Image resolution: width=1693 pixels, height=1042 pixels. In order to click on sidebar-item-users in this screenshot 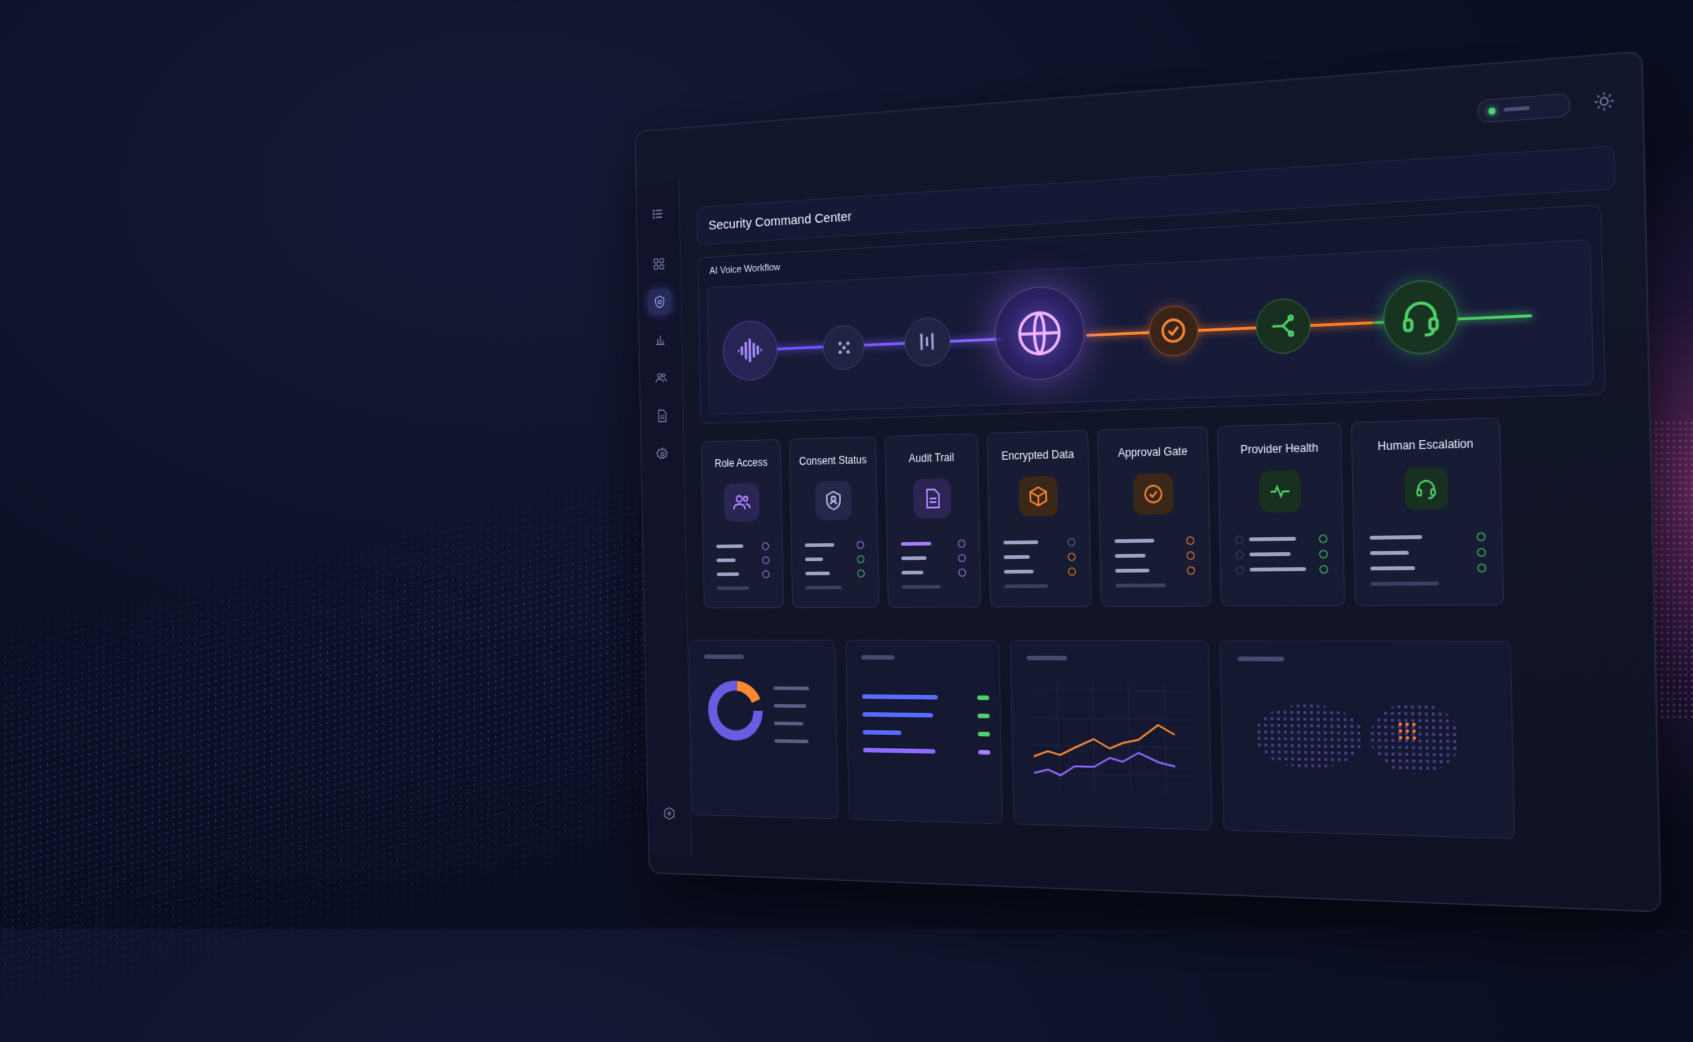, I will do `click(661, 377)`.